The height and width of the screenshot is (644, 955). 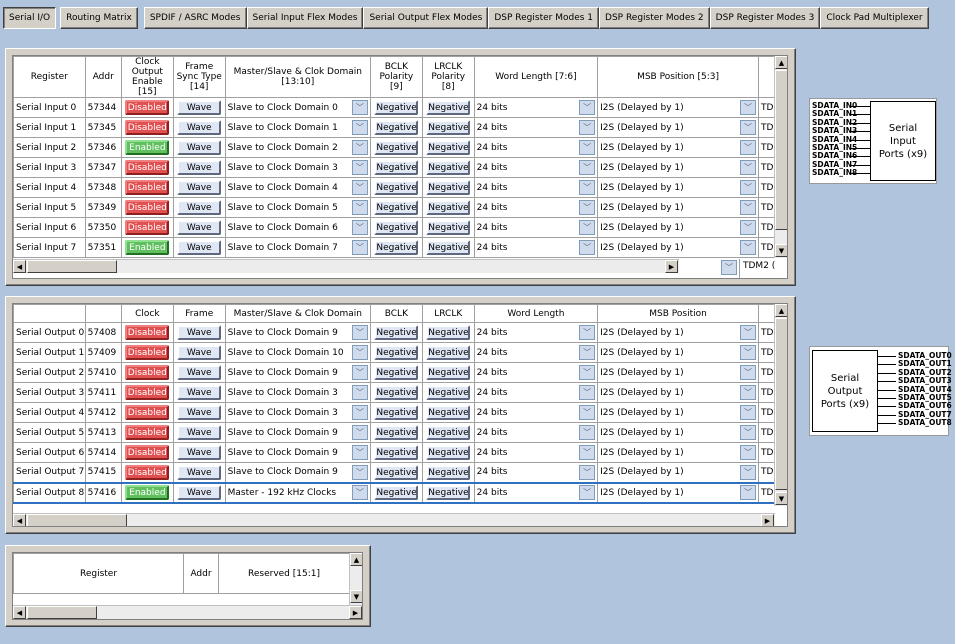 I want to click on clock-output-toggle: Enabled, so click(x=147, y=147).